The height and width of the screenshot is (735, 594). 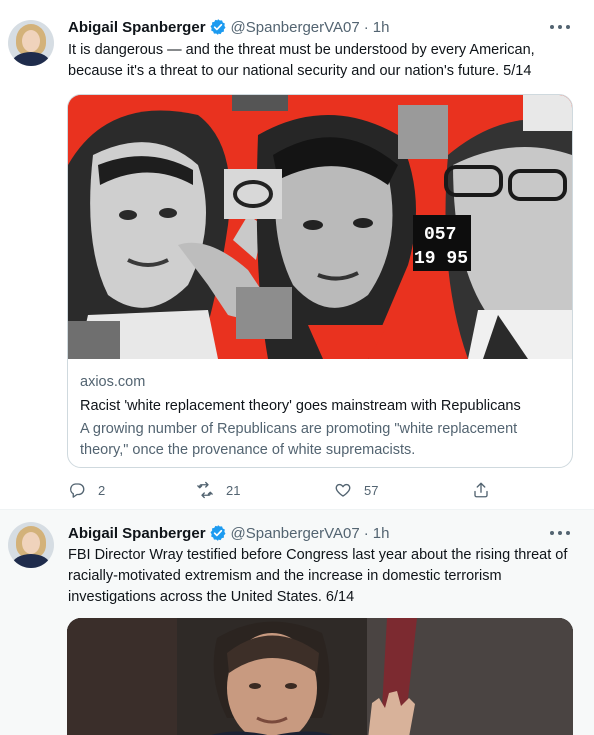 What do you see at coordinates (77, 490) in the screenshot?
I see `reply-icon` at bounding box center [77, 490].